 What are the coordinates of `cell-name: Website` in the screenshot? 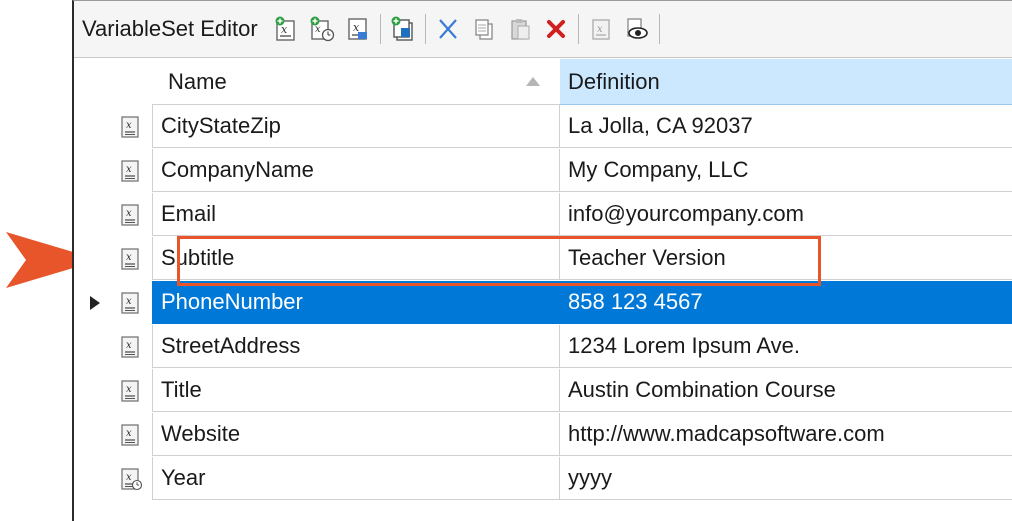 It's located at (356, 434).